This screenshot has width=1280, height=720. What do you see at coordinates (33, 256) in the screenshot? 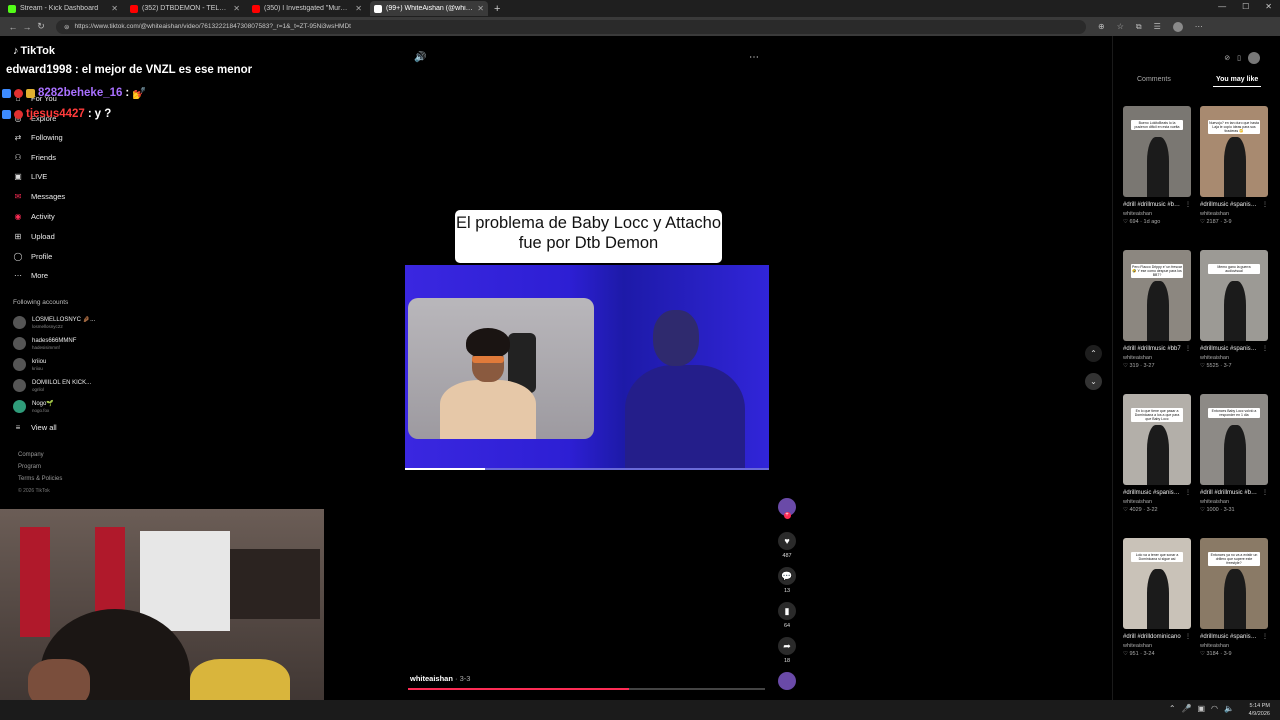
I see `sidebar-item-profile: ◯ Profile` at bounding box center [33, 256].